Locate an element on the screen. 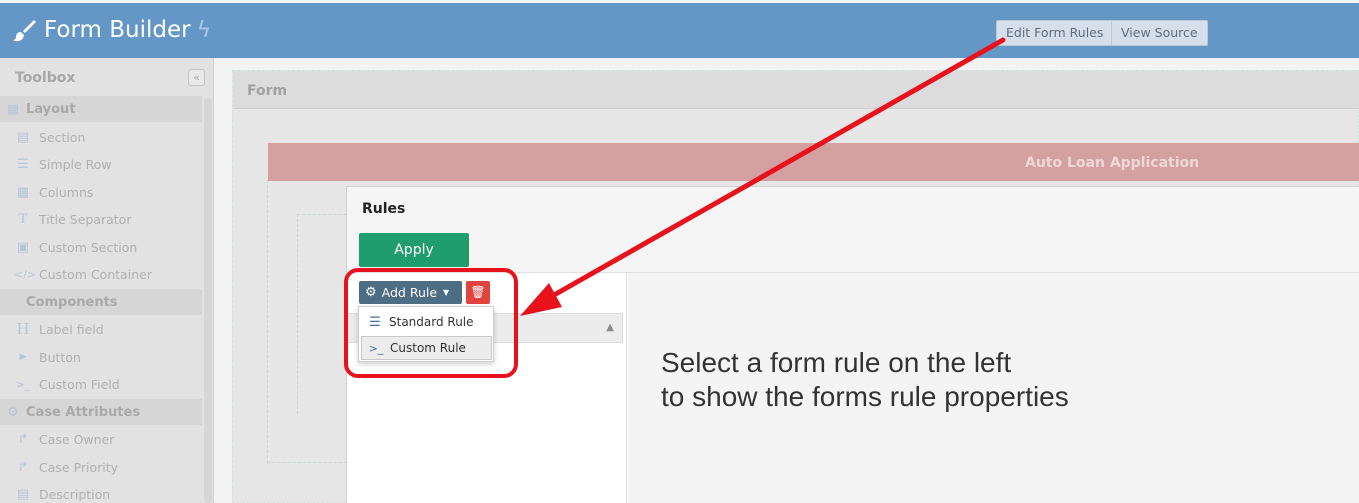 The width and height of the screenshot is (1359, 503). gear-icon: ⚙ is located at coordinates (13, 412).